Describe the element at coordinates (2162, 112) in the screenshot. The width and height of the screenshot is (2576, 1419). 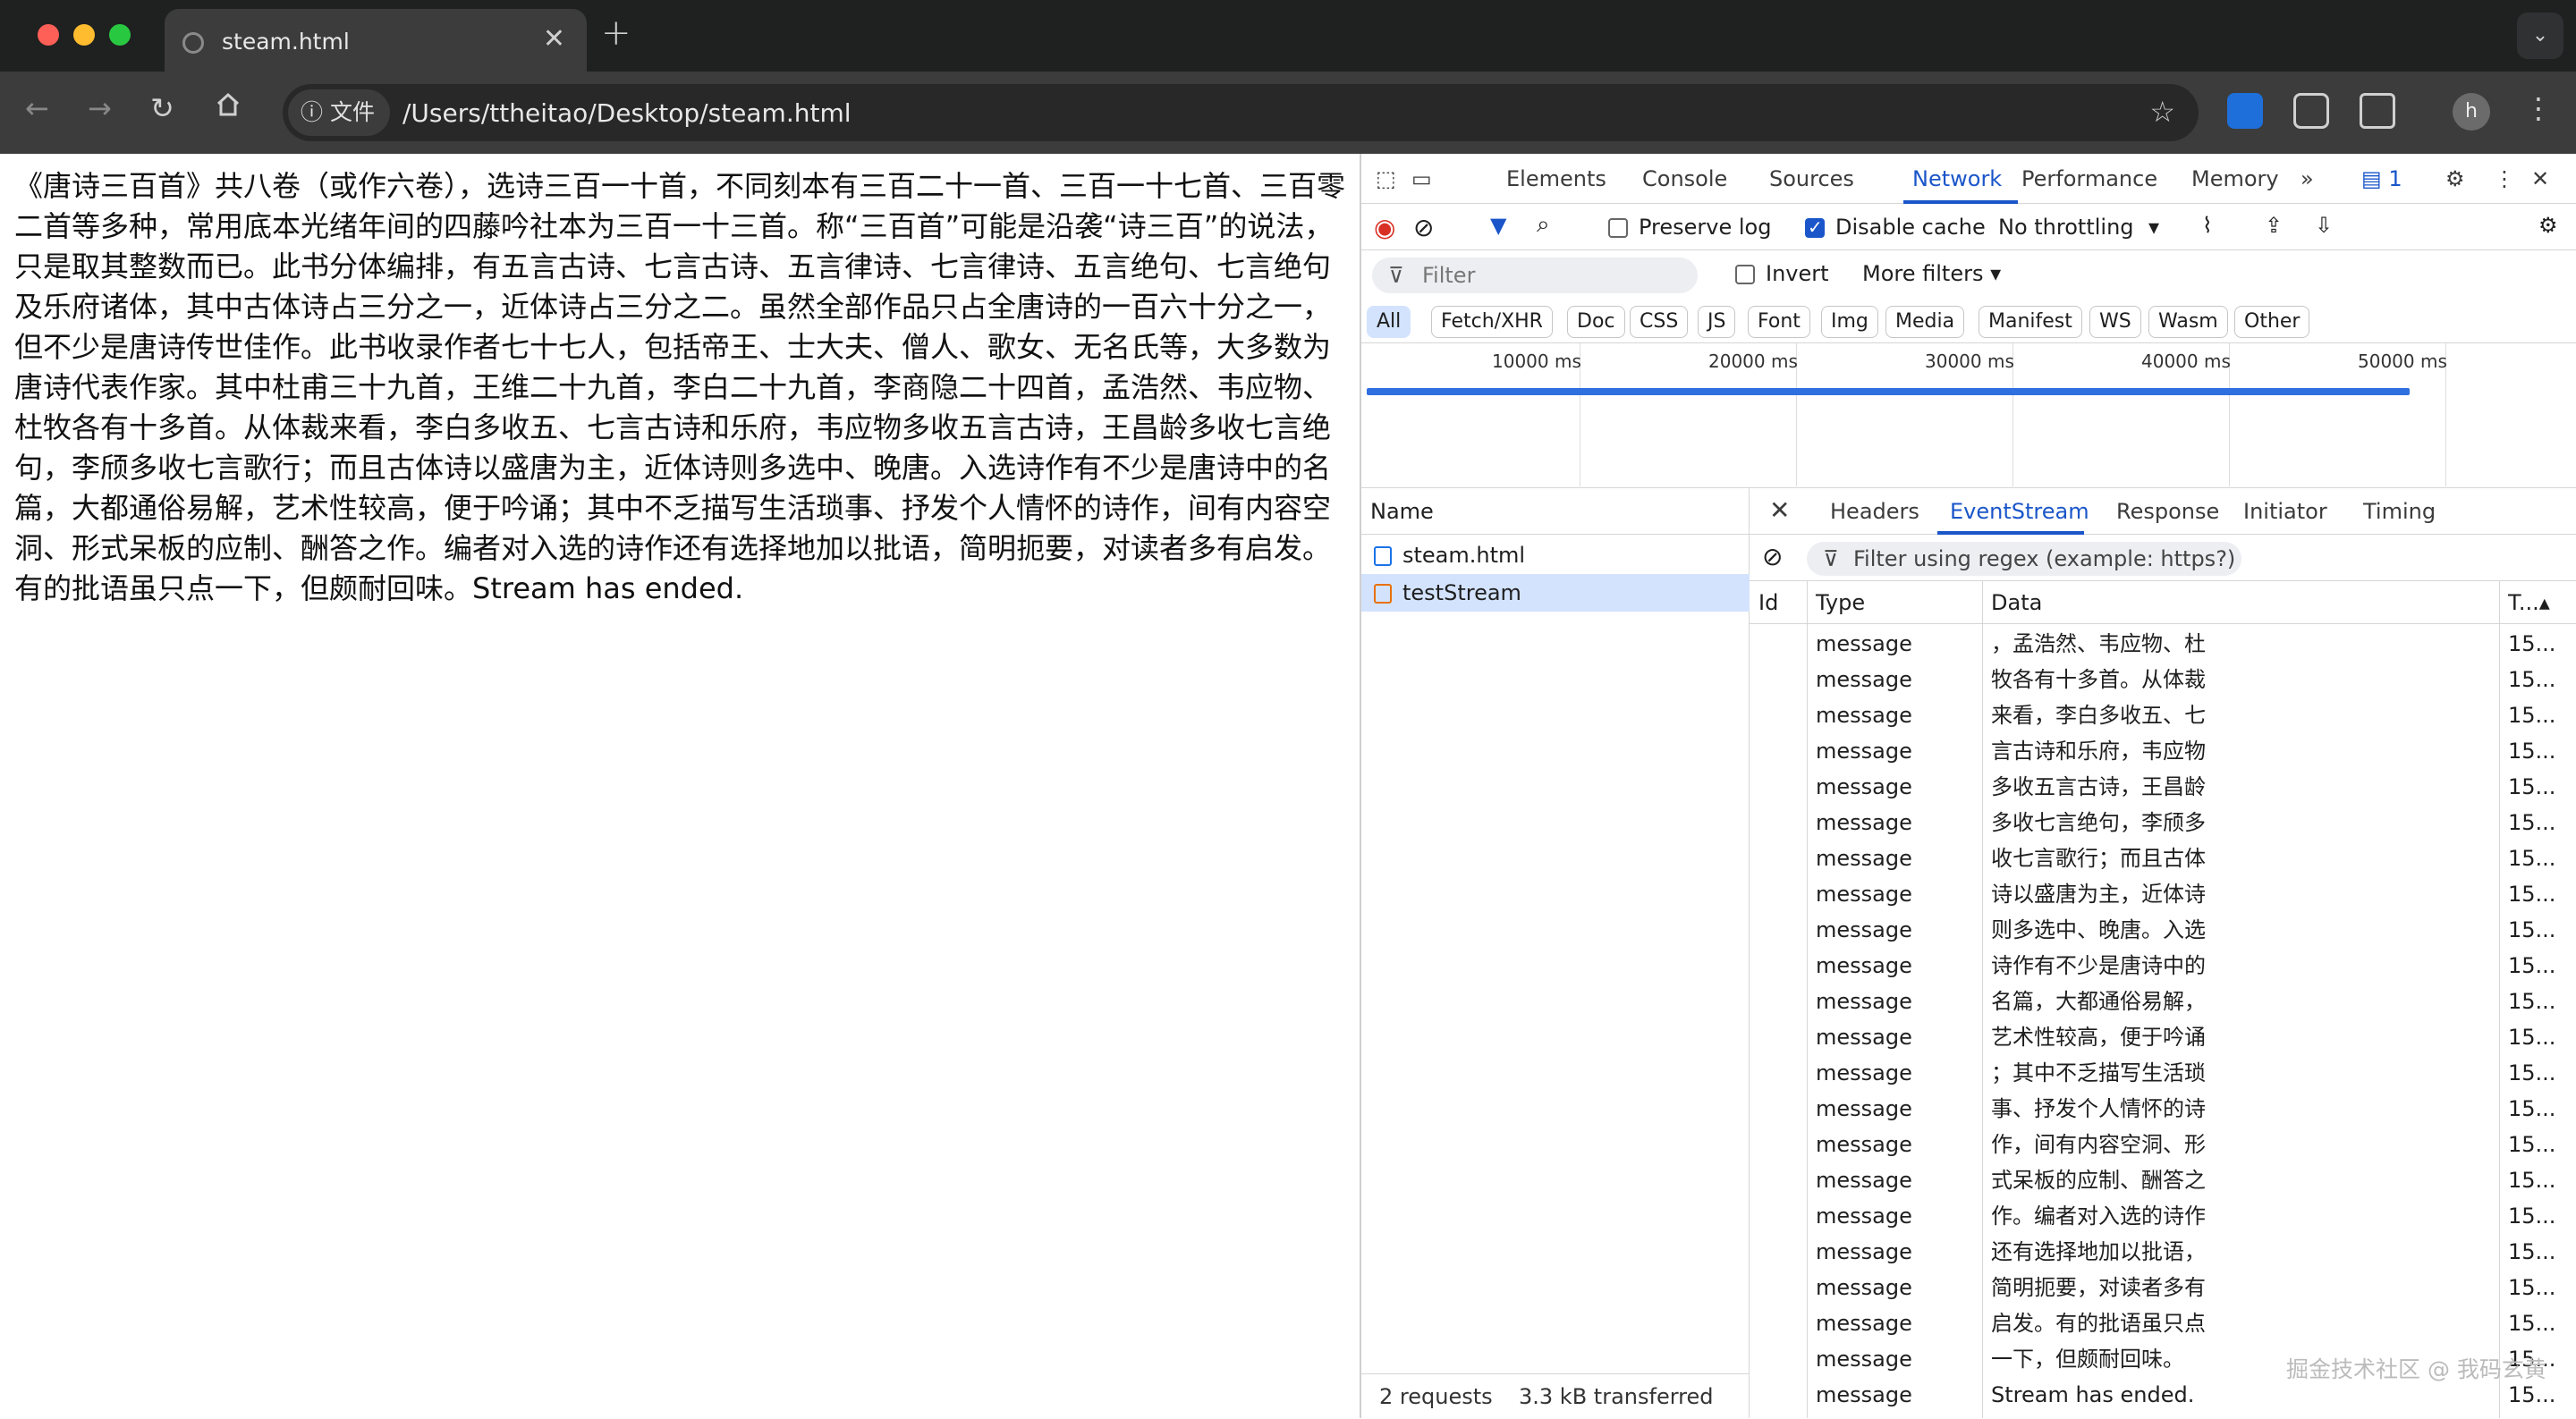
I see `bookmark-star-icon: ☆` at that location.